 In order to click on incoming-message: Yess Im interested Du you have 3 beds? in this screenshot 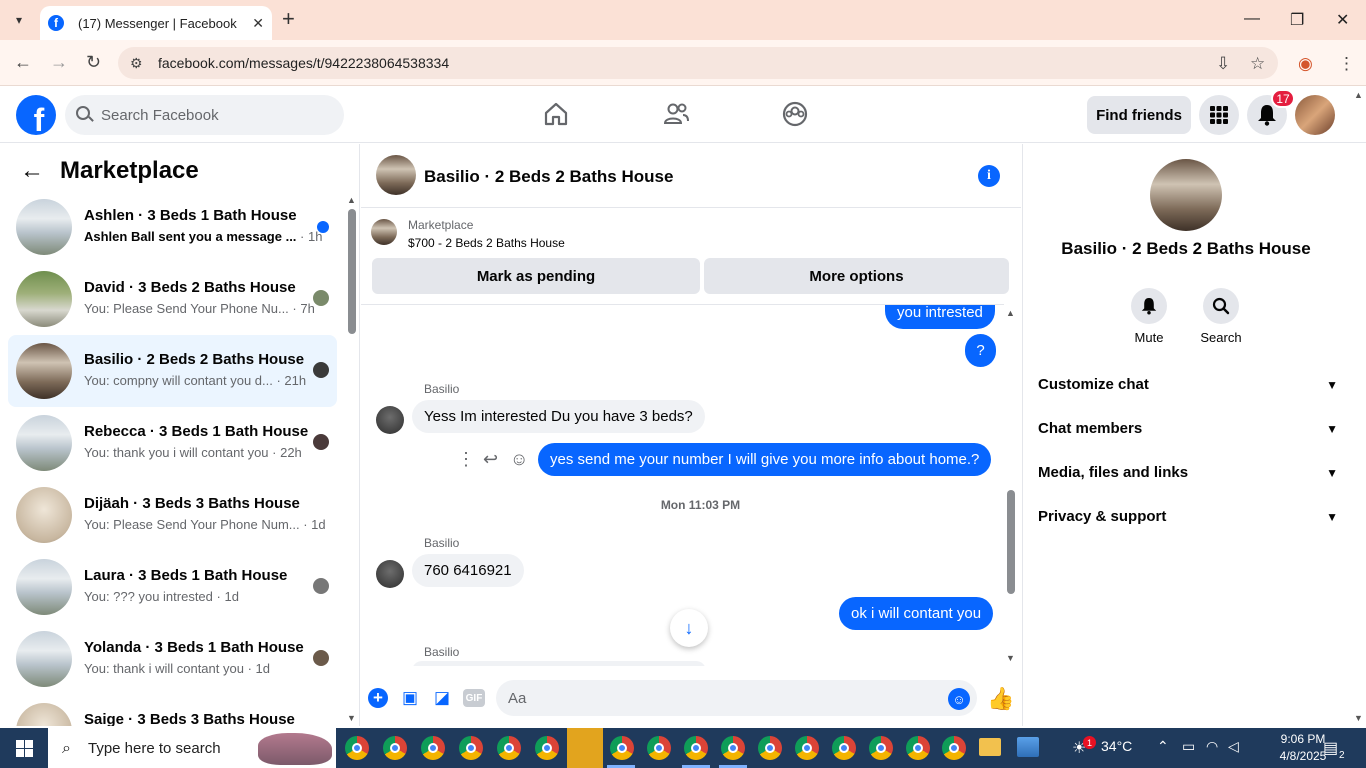, I will do `click(558, 416)`.